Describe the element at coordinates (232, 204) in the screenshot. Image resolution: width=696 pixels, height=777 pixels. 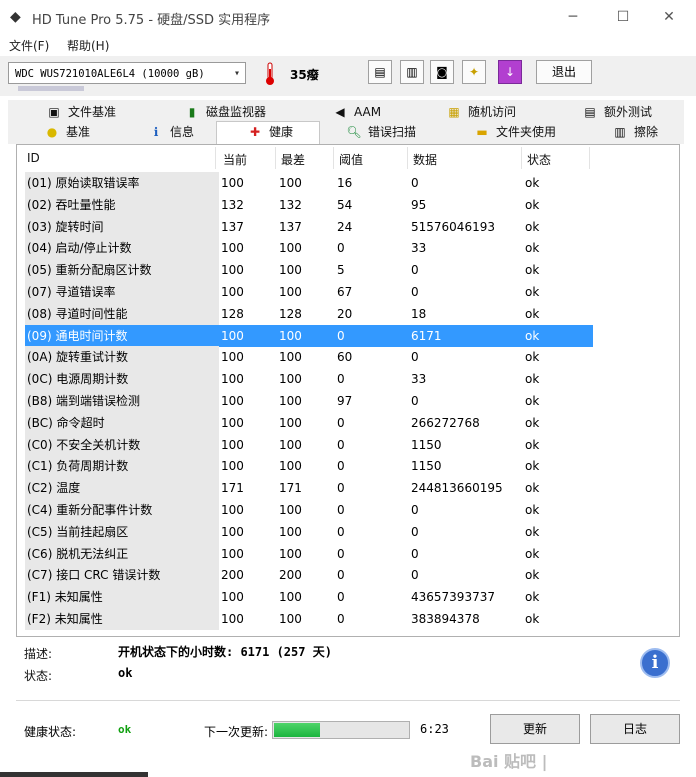
I see `cell-current: 132` at that location.